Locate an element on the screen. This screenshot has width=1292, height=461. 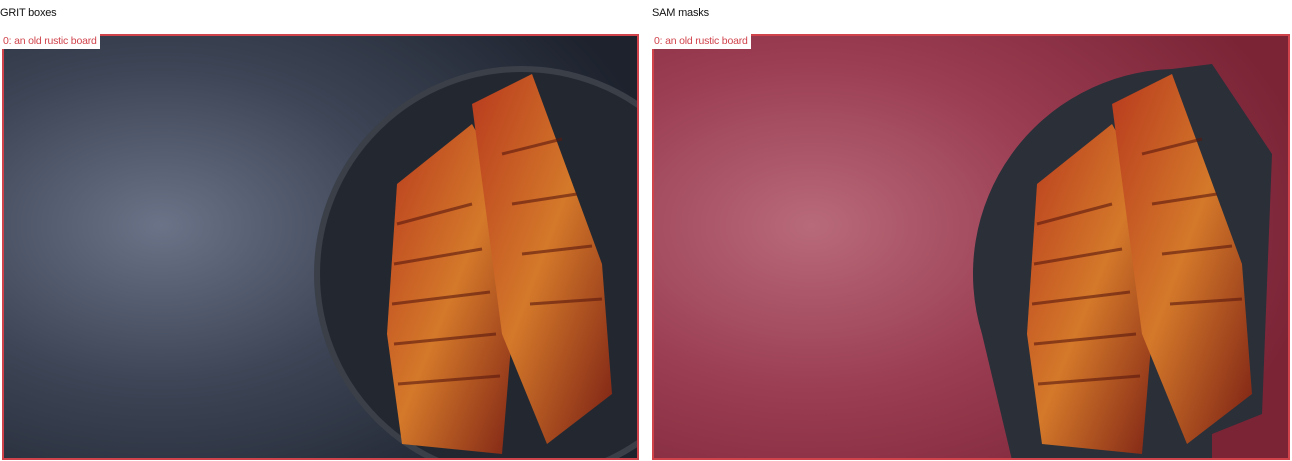
sam-panel-title: SAM masks is located at coordinates (680, 13).